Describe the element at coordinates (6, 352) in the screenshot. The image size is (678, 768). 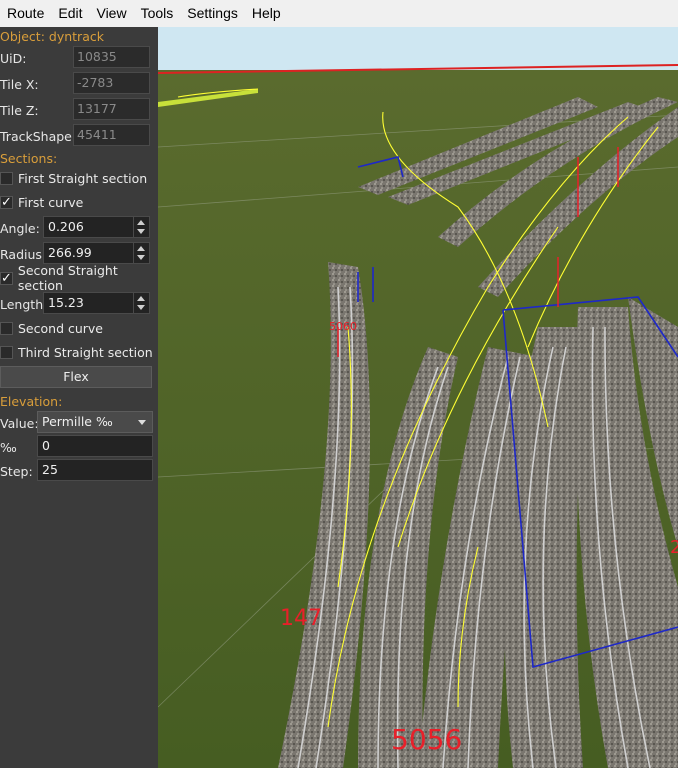
I see `third-straight-checkbox` at that location.